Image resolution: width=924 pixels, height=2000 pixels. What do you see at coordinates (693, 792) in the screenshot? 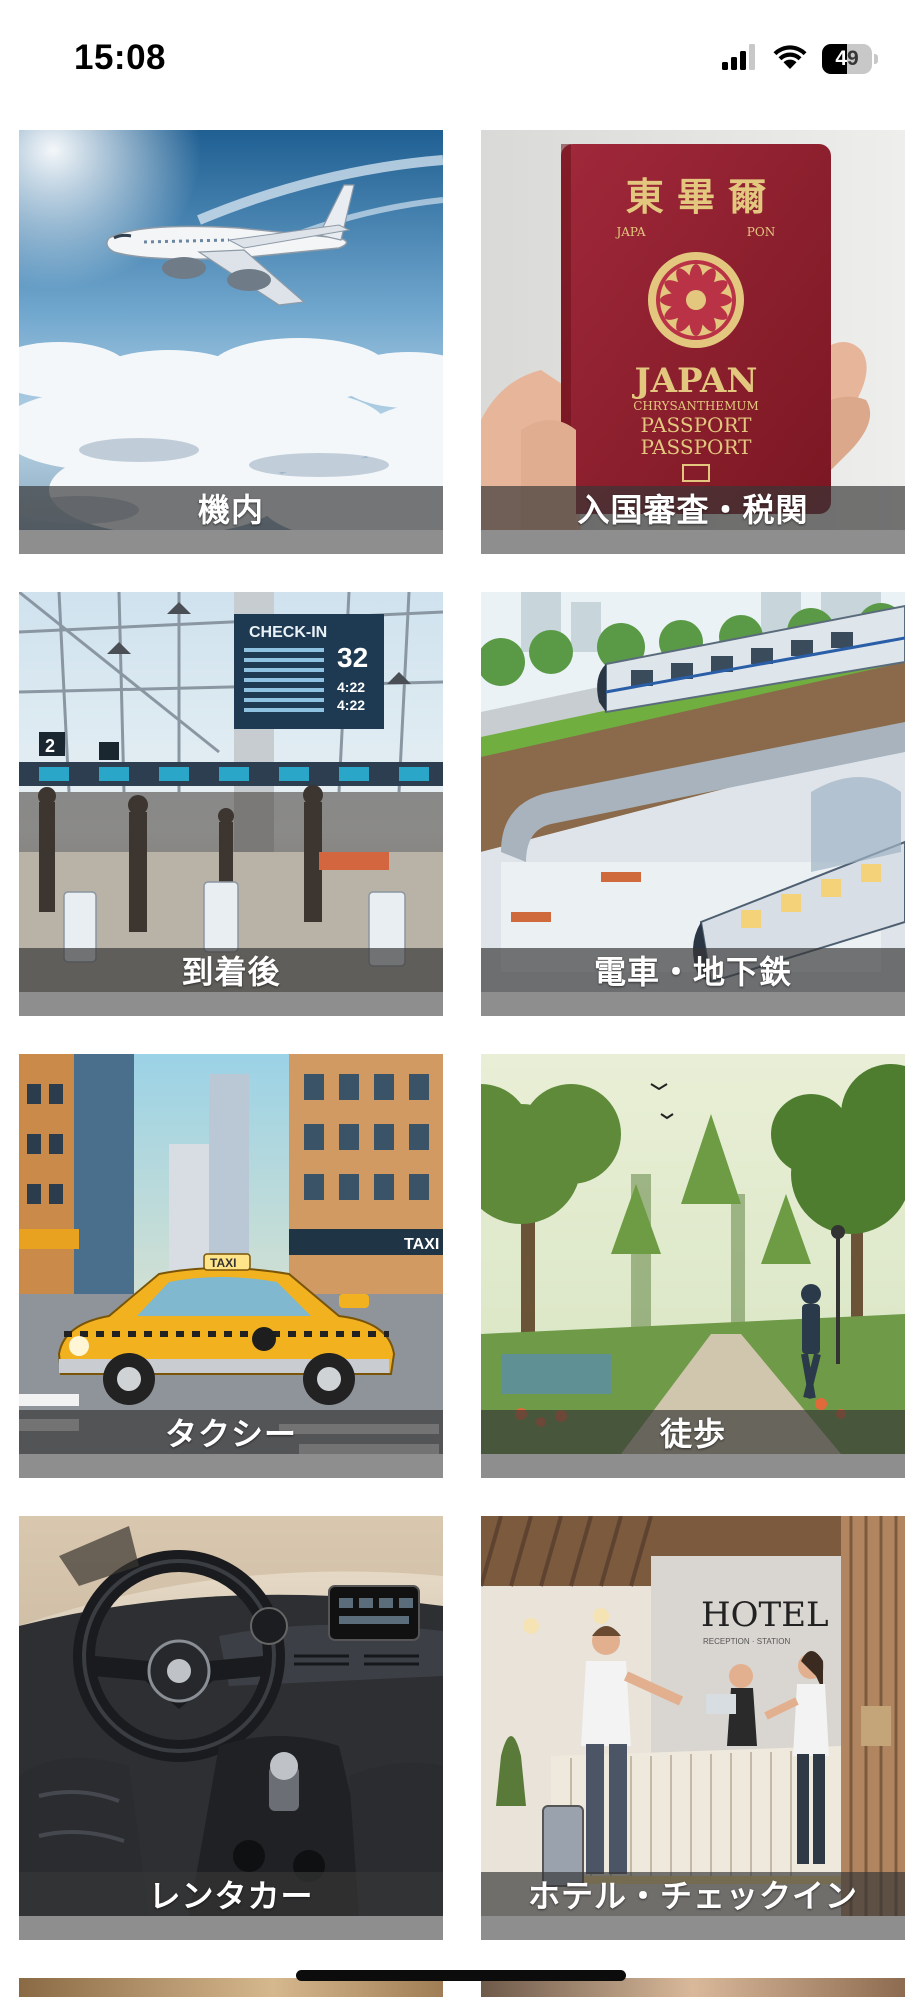
I see `train-image` at bounding box center [693, 792].